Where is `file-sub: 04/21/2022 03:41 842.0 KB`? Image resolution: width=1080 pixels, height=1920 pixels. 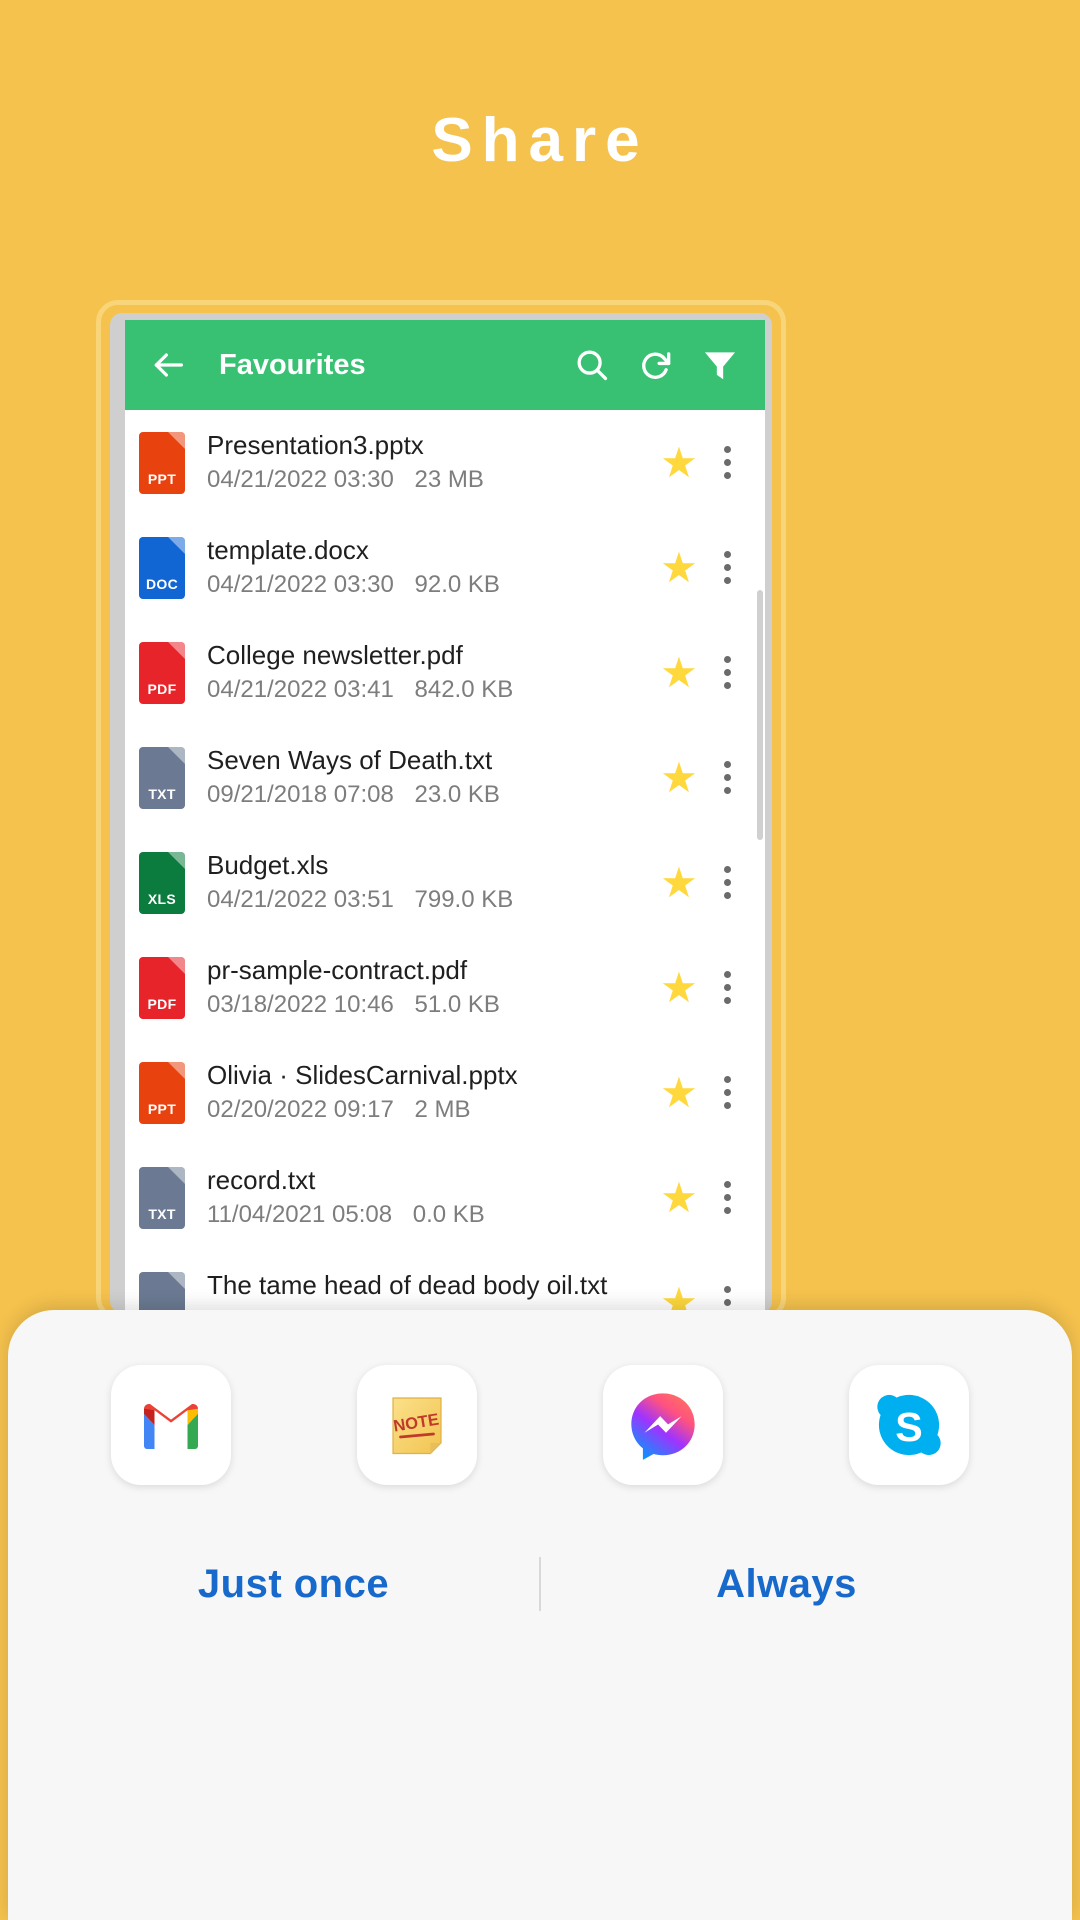
file-sub: 04/21/2022 03:41 842.0 KB is located at coordinates (429, 690).